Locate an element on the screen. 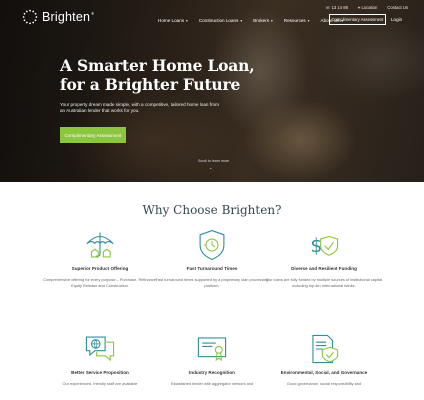 This screenshot has width=424, height=400. feature-title: Environmental, Social, and Governance is located at coordinates (324, 372).